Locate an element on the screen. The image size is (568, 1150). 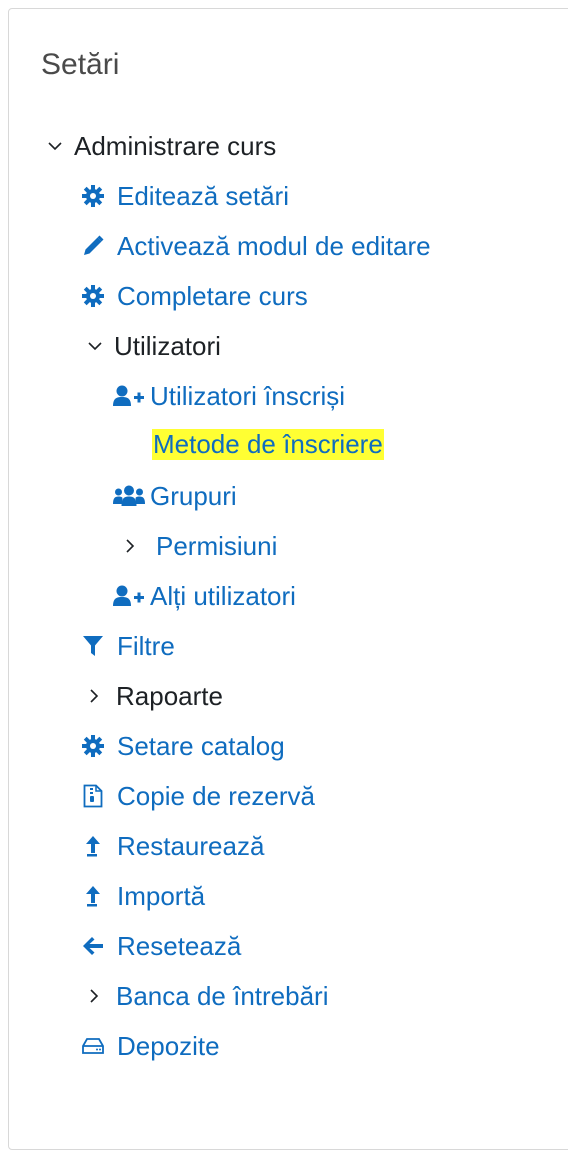
tree-node-question-bank: Banca de întrebări is located at coordinates (206, 996).